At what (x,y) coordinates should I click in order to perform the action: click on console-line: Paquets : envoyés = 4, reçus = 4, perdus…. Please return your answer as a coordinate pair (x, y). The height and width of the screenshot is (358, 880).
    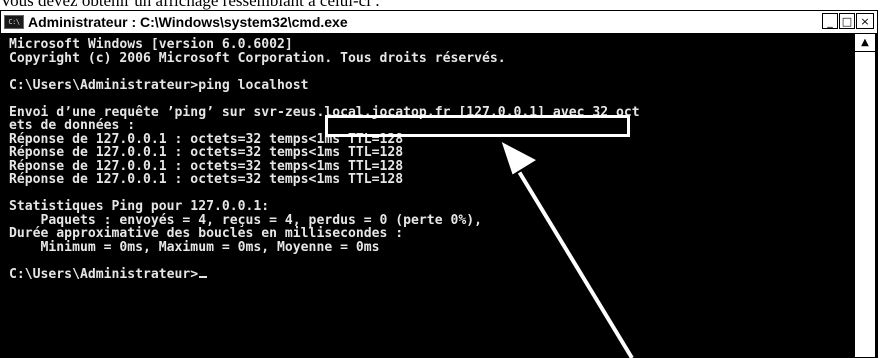
    Looking at the image, I should click on (245, 220).